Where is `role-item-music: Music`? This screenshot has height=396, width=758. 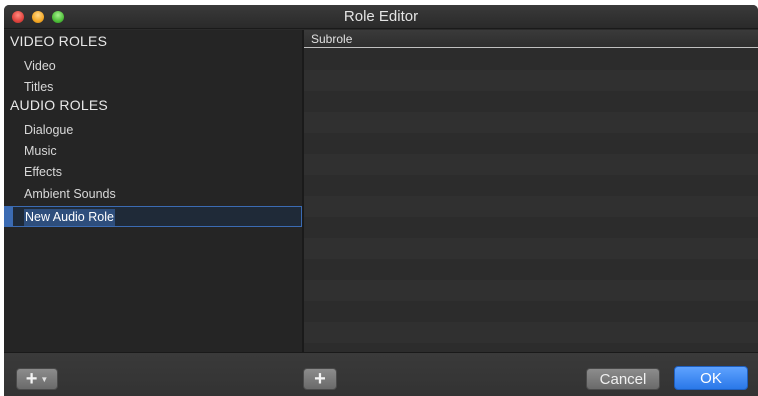
role-item-music: Music is located at coordinates (153, 151).